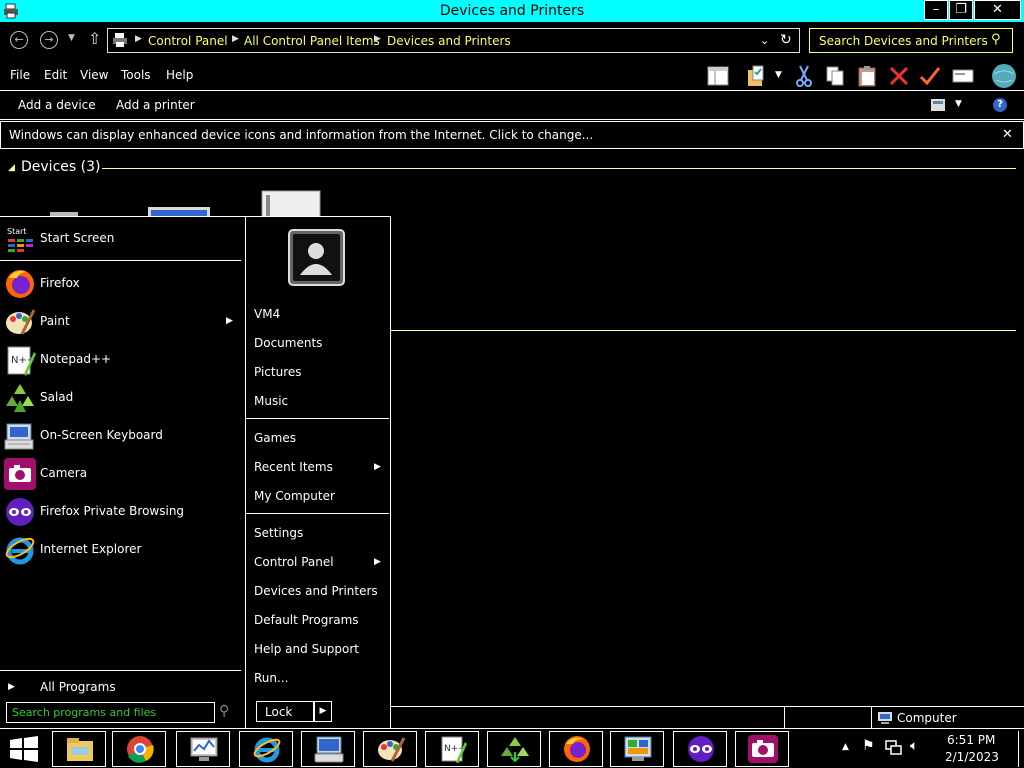 This screenshot has width=1024, height=768. What do you see at coordinates (306, 649) in the screenshot?
I see `menu-help-support: Help and Support` at bounding box center [306, 649].